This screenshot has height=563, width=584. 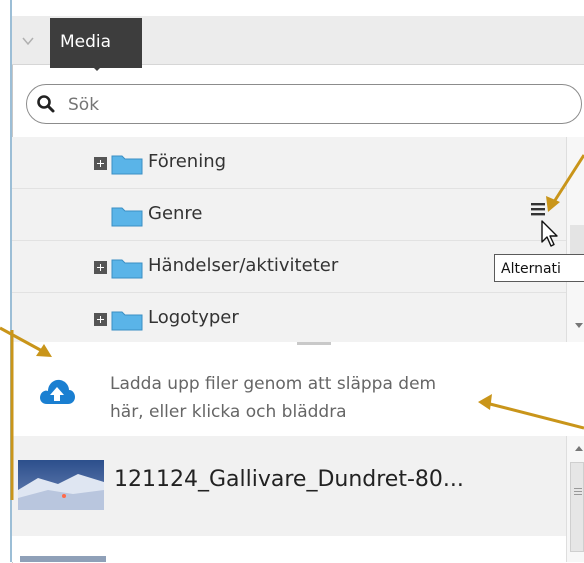 What do you see at coordinates (292, 319) in the screenshot?
I see `tree-item-logotyper: Logotyper` at bounding box center [292, 319].